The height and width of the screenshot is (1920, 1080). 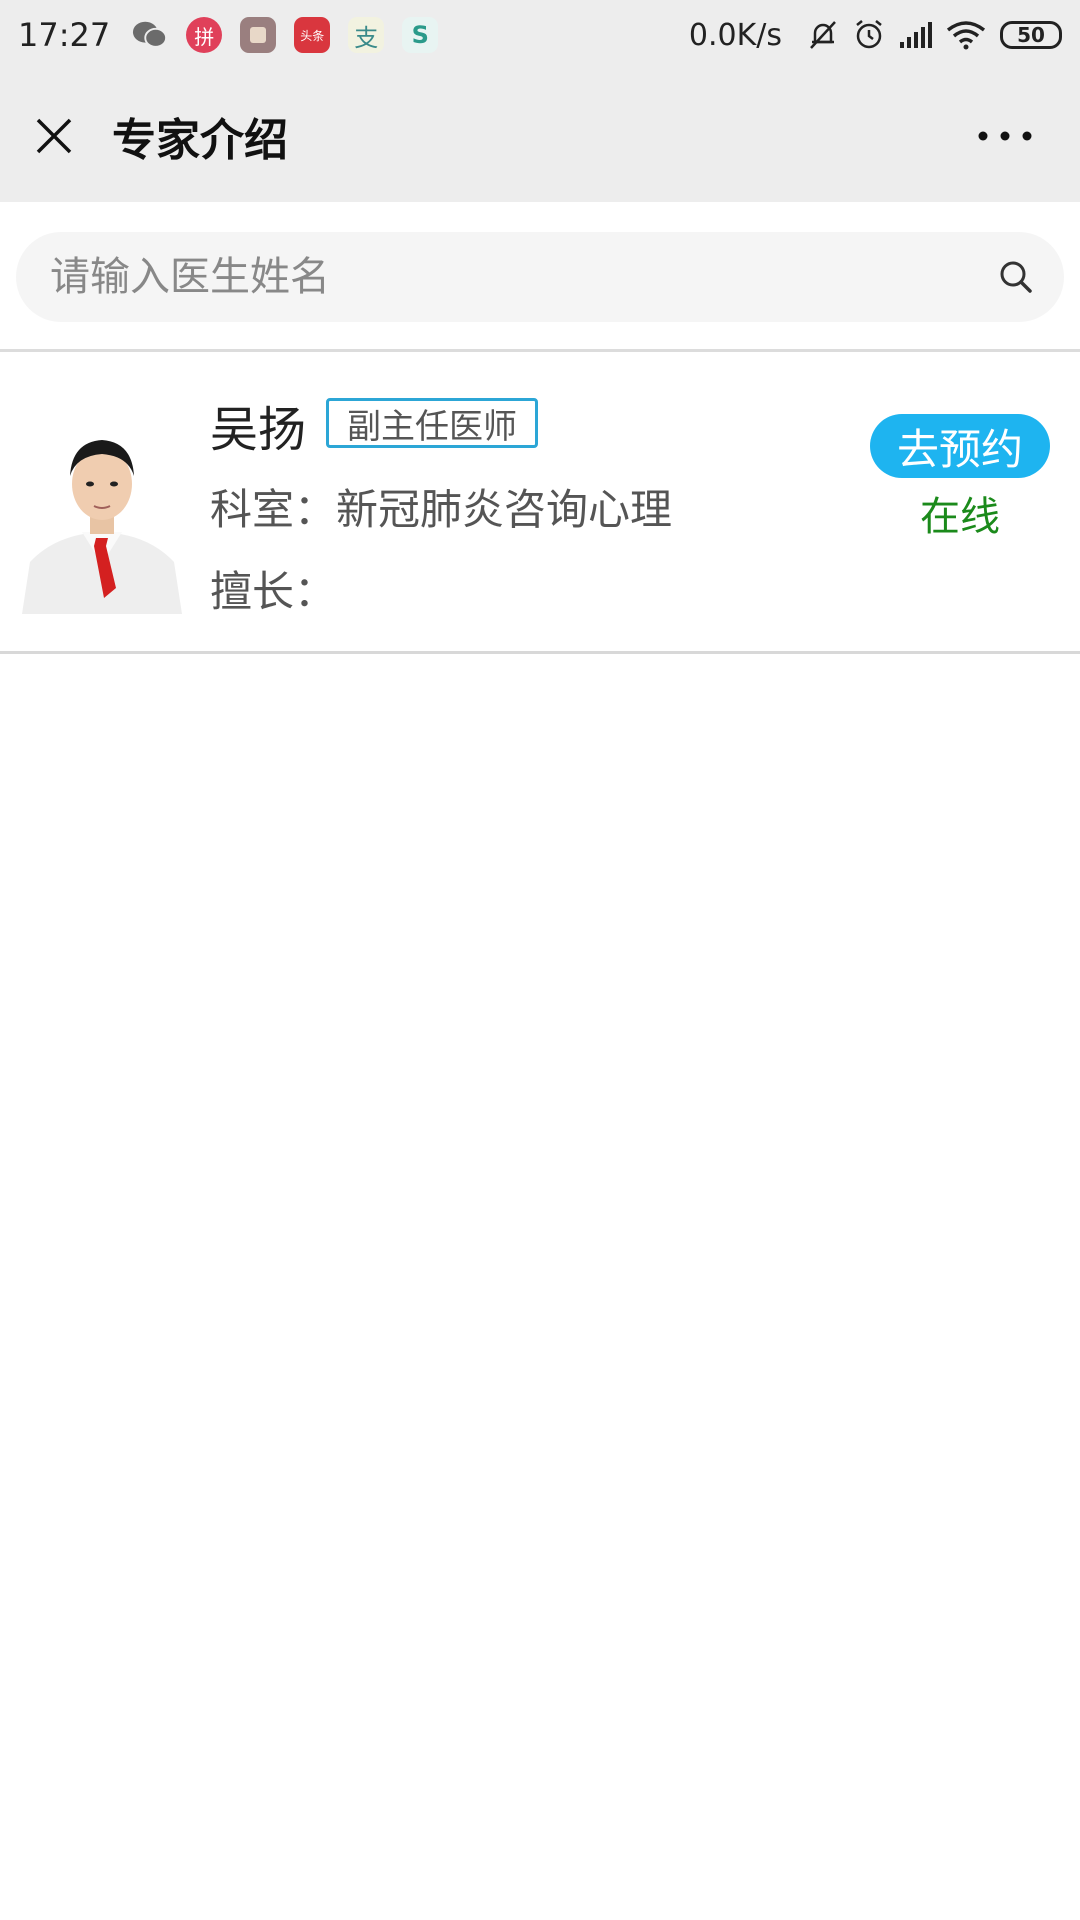 I want to click on toutiao-icon: 头条, so click(x=312, y=35).